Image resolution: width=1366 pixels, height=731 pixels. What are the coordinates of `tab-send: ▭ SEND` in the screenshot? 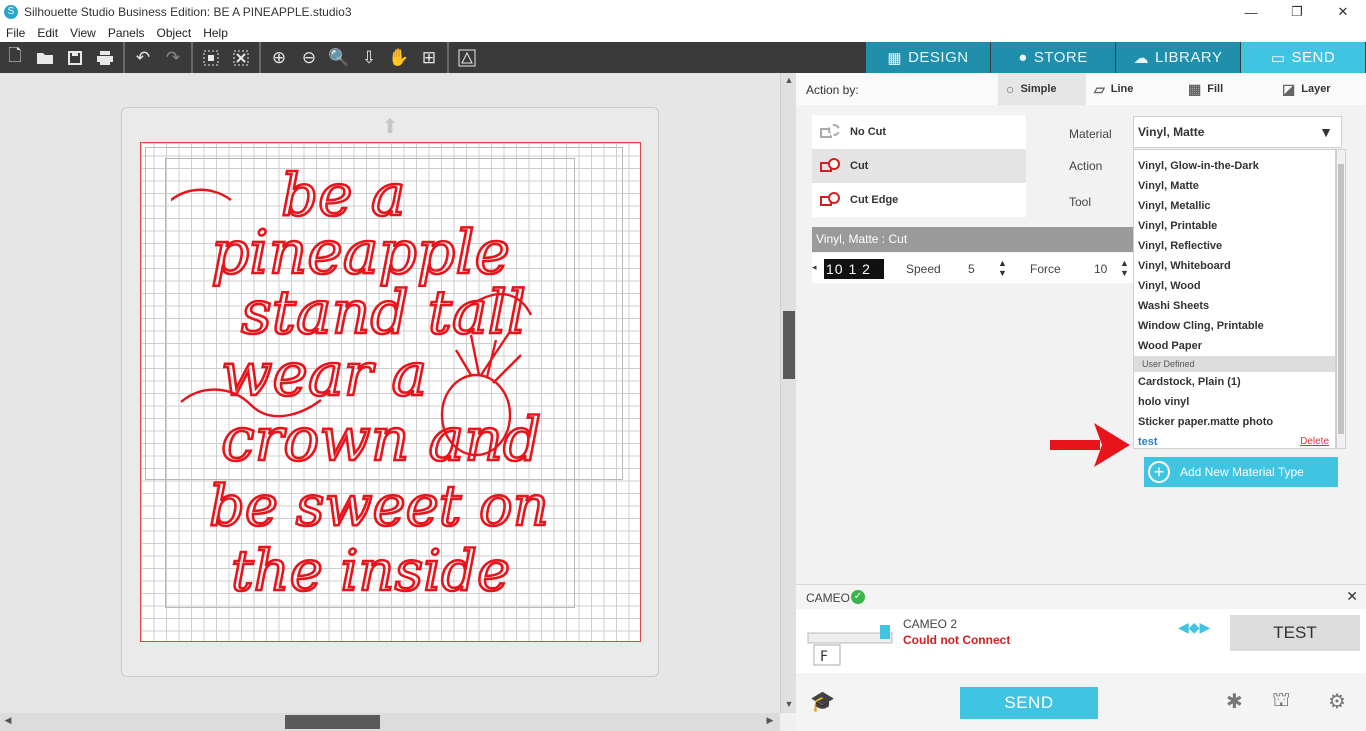 It's located at (1303, 57).